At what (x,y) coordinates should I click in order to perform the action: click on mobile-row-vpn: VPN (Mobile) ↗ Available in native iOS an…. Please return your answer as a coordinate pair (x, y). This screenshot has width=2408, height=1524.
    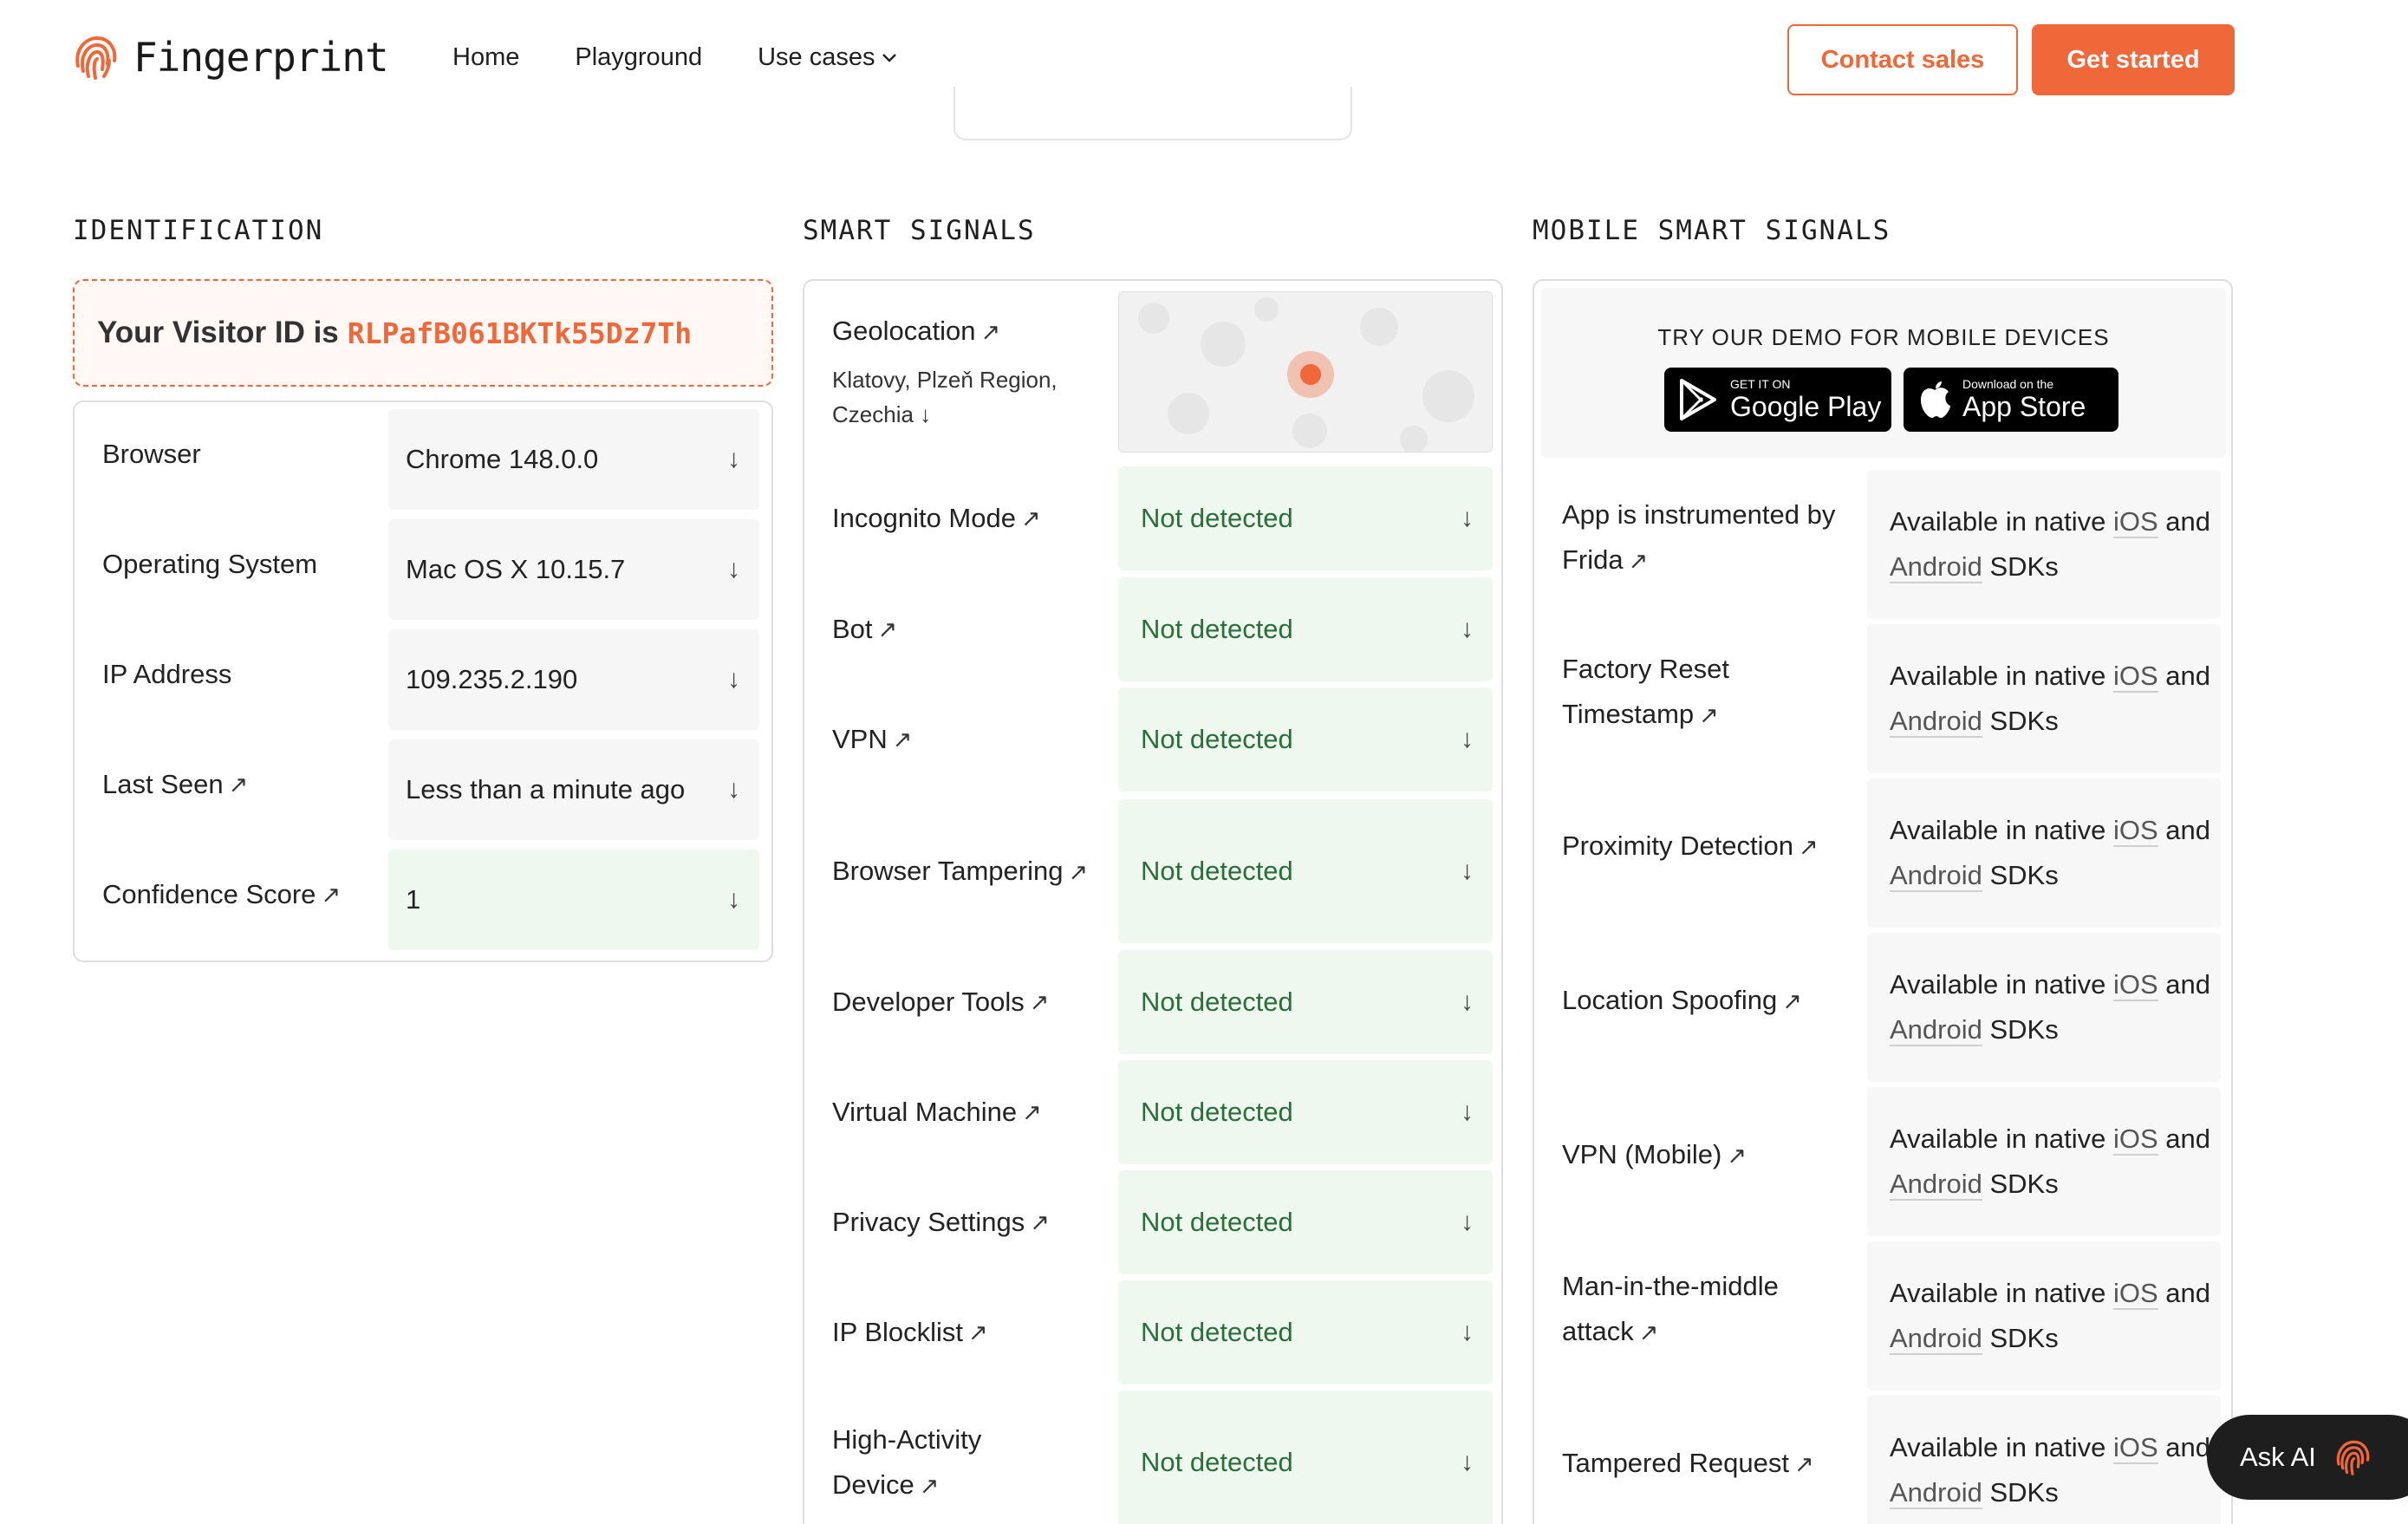
    Looking at the image, I should click on (1884, 1158).